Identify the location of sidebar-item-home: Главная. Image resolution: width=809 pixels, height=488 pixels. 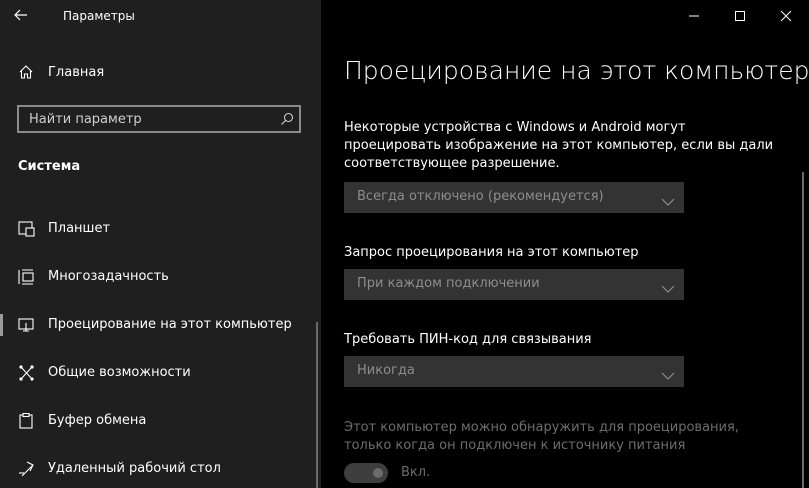
(163, 73).